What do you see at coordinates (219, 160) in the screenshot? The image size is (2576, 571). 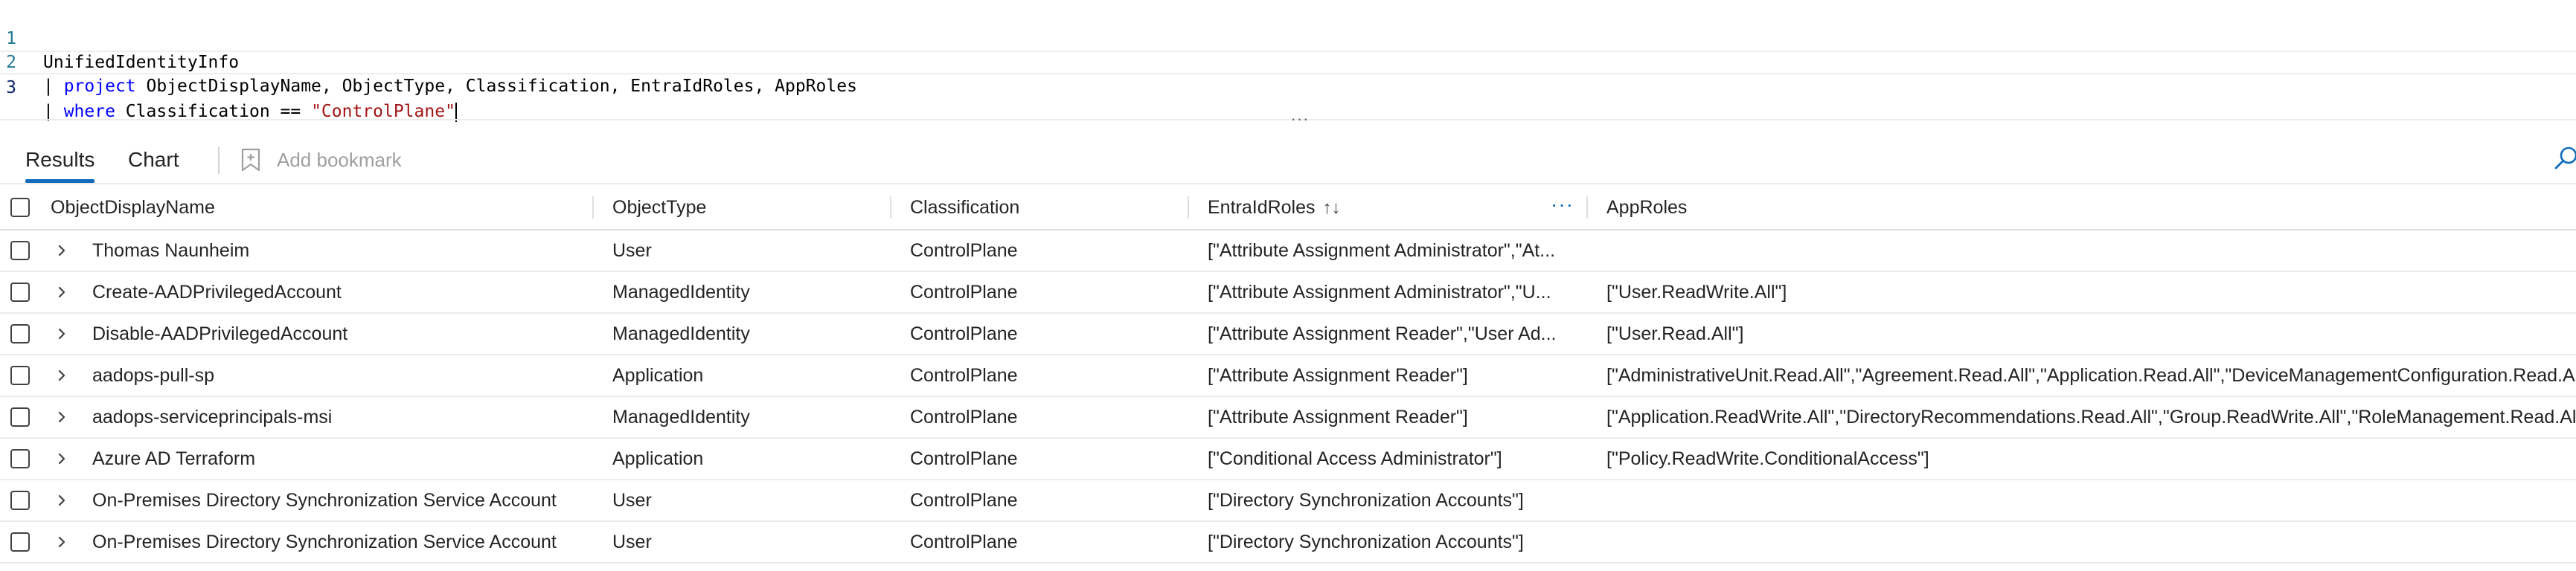 I see `tab-divider` at bounding box center [219, 160].